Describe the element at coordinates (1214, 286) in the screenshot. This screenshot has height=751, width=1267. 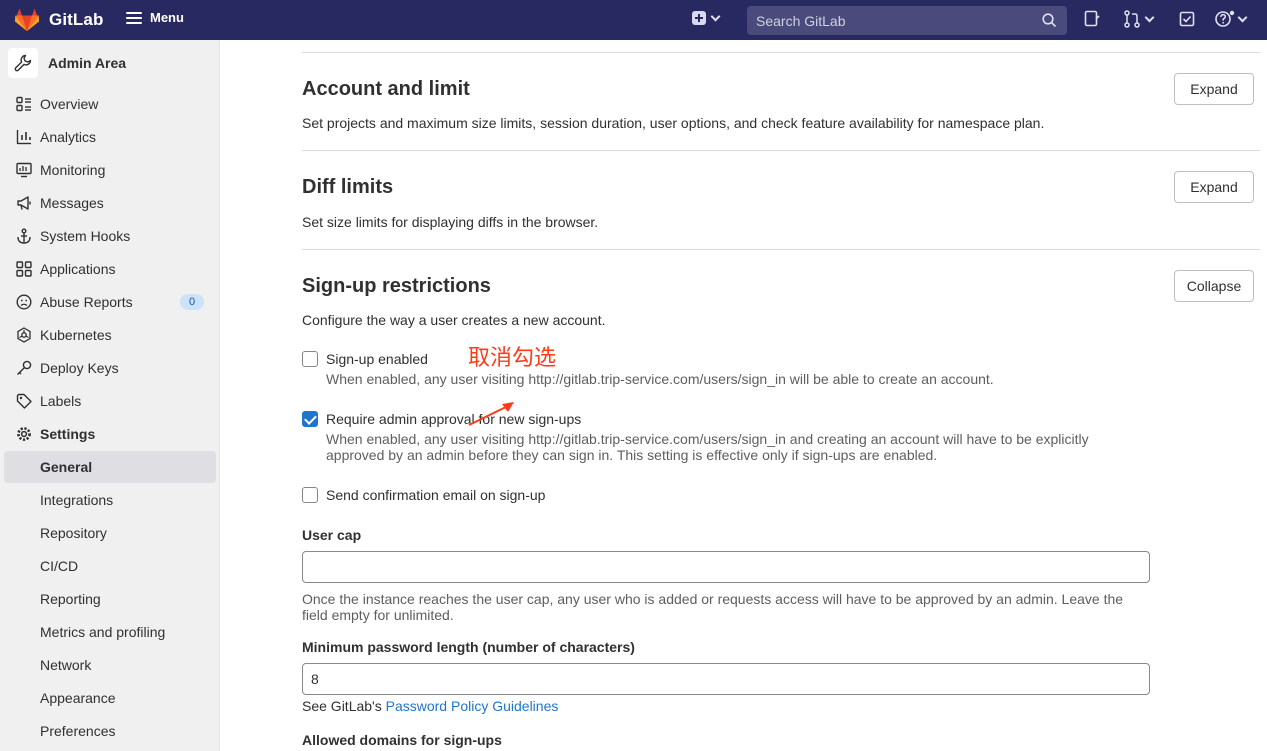
I see `collapse-signup-button: Collapse` at that location.